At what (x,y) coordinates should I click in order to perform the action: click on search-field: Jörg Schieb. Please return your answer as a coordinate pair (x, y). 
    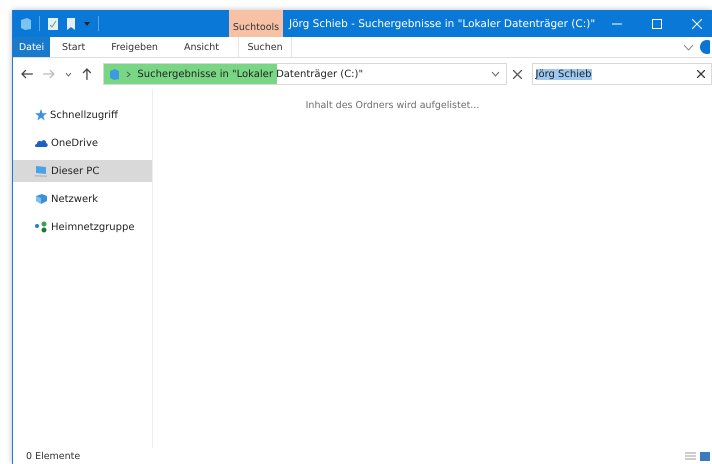
    Looking at the image, I should click on (622, 74).